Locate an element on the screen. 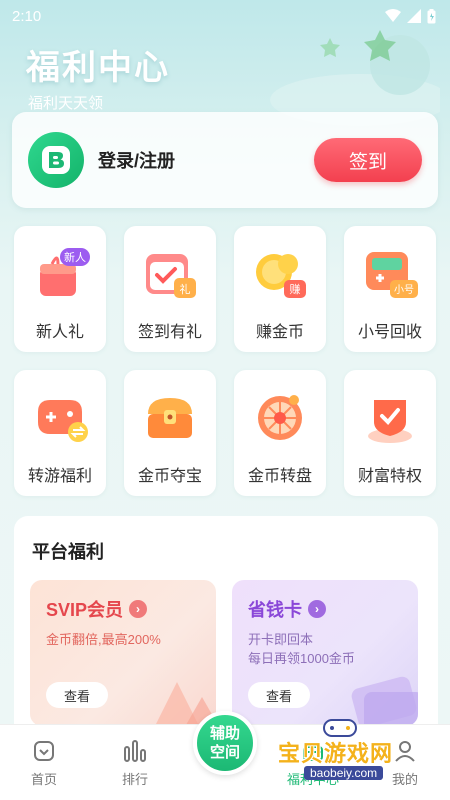 This screenshot has width=450, height=800. saving-view-button: 查看 is located at coordinates (279, 695).